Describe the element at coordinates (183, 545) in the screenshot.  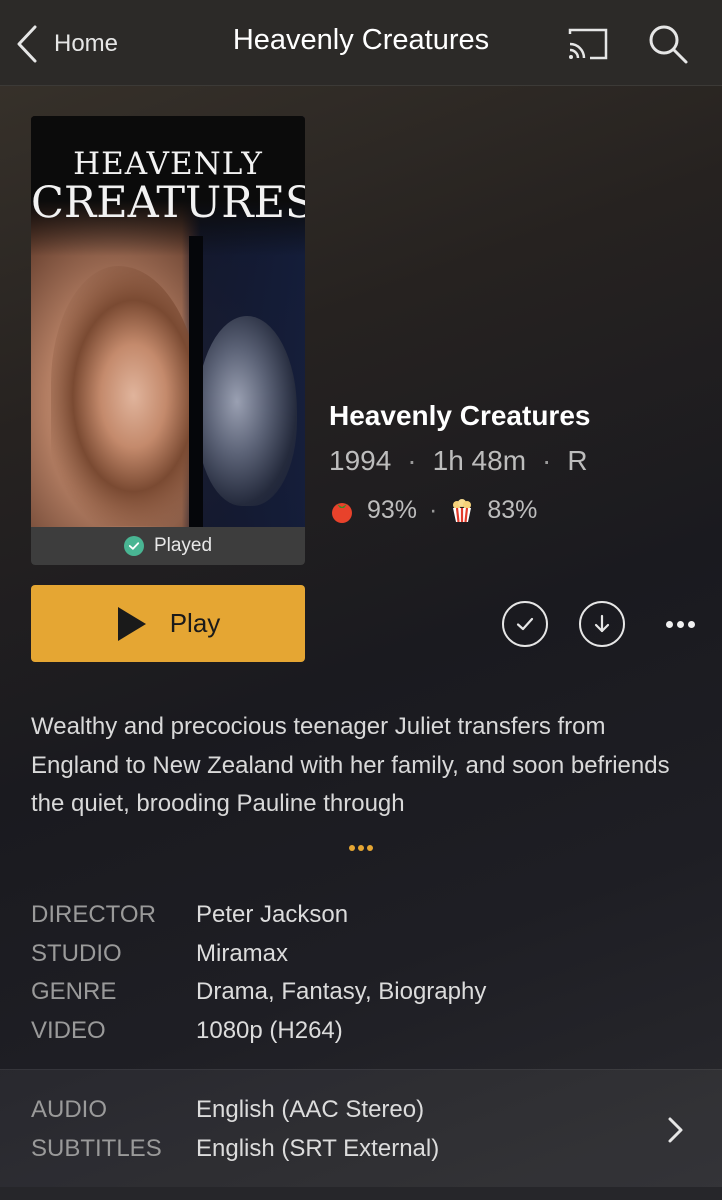
I see `played-label: Played` at that location.